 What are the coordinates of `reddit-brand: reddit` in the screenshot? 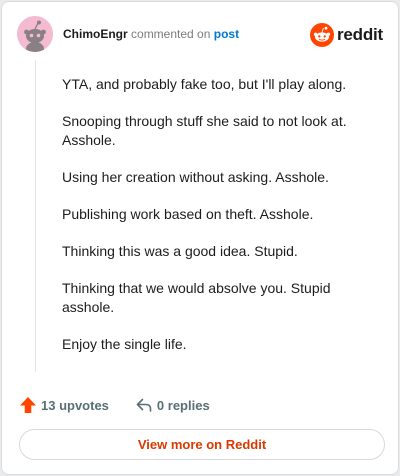 It's located at (346, 35).